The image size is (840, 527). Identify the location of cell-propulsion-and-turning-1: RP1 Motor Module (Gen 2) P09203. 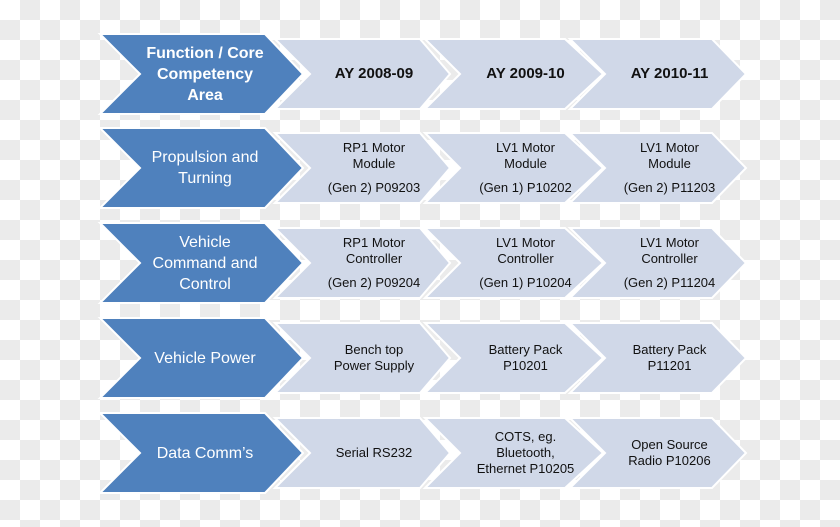
(374, 168).